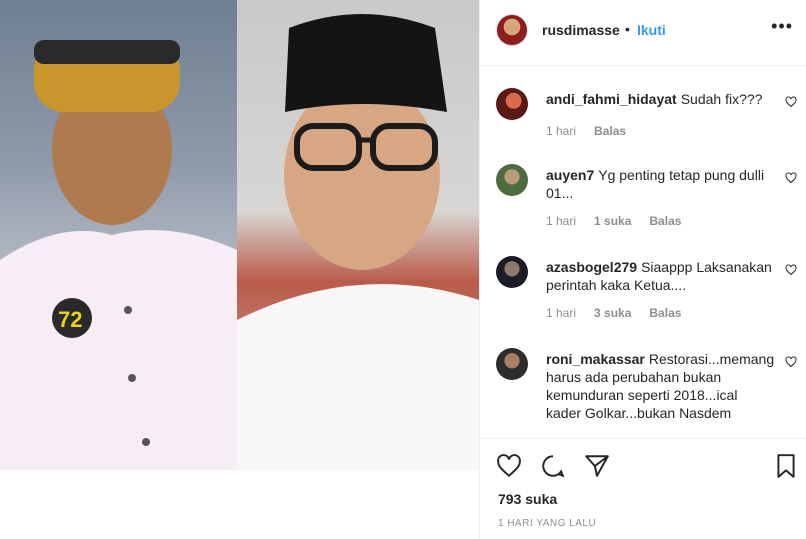 The height and width of the screenshot is (539, 806). Describe the element at coordinates (553, 466) in the screenshot. I see `comment-bubble-icon` at that location.